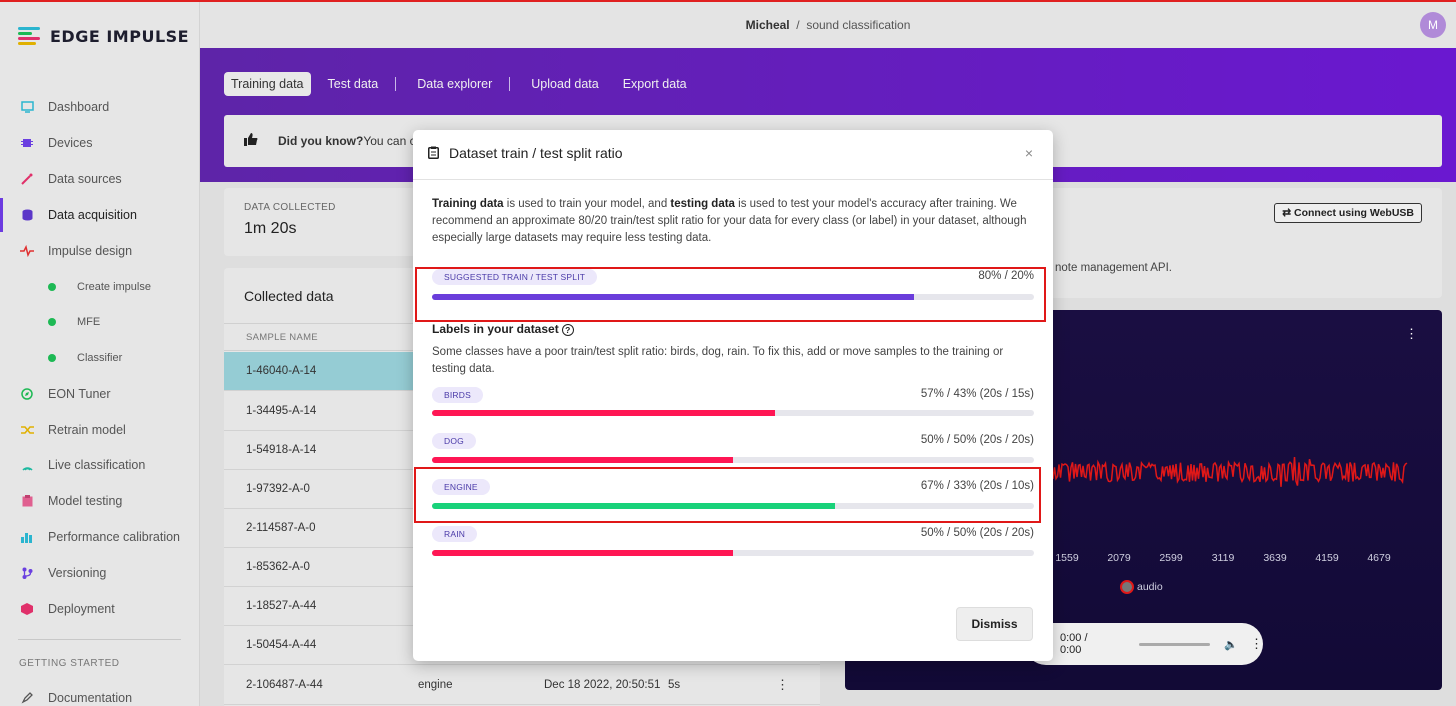 This screenshot has height=706, width=1456. Describe the element at coordinates (281, 411) in the screenshot. I see `sample-name: 1-34495-A-14` at that location.